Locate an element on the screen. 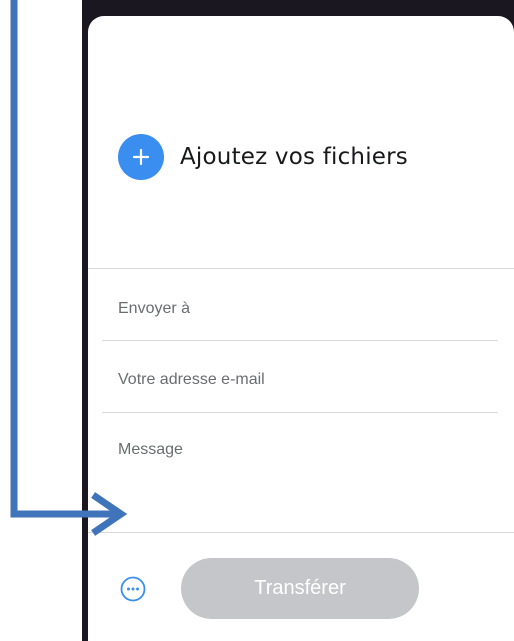  plus-icon is located at coordinates (141, 157).